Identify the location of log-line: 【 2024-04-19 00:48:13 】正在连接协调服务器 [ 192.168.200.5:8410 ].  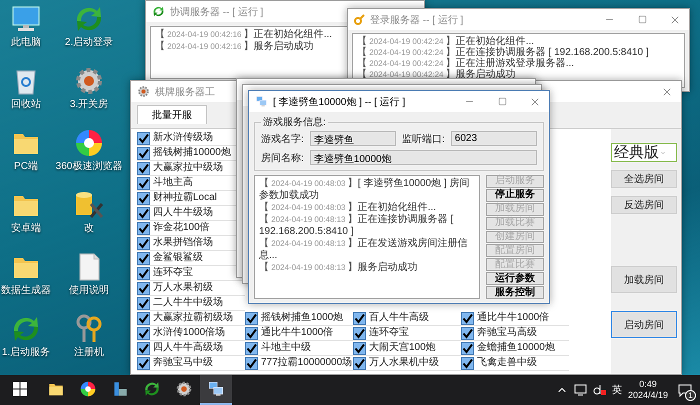
(356, 226).